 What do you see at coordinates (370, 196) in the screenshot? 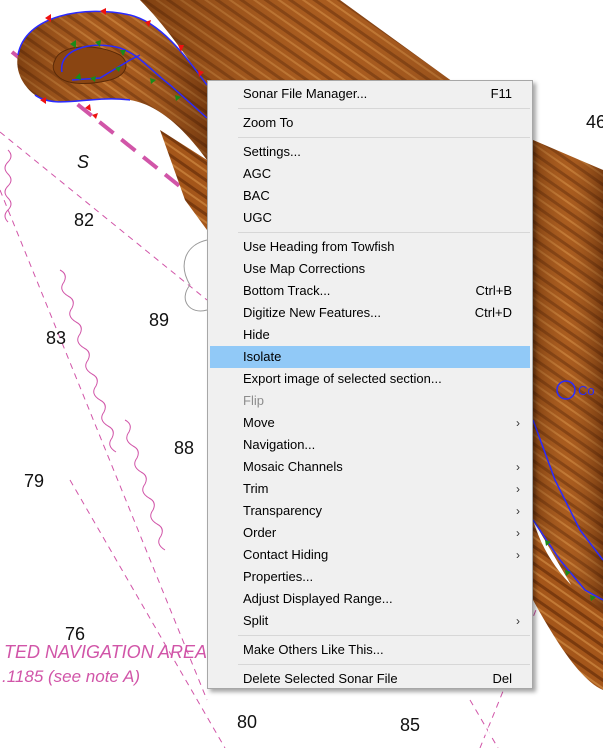
I see `menu-item-bac: BAC` at bounding box center [370, 196].